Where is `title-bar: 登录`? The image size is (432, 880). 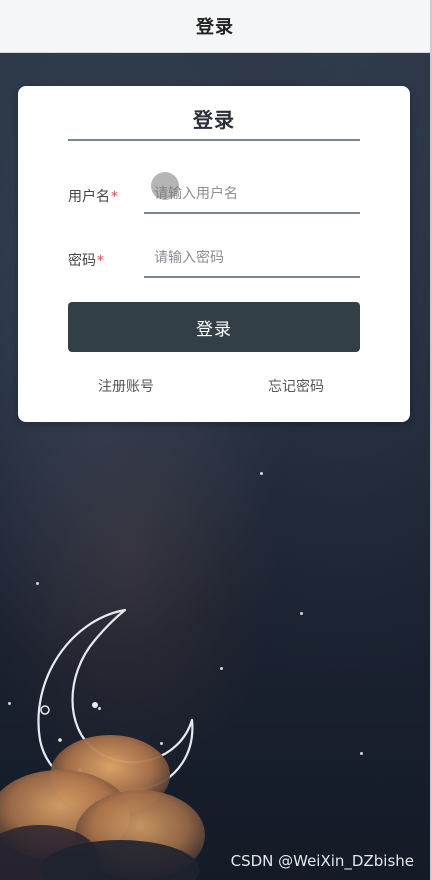
title-bar: 登录 is located at coordinates (215, 26).